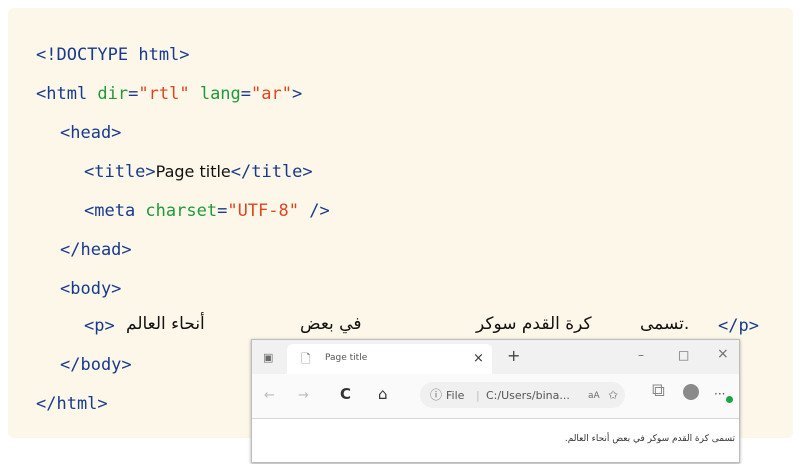  I want to click on home-icon: ⌂, so click(383, 394).